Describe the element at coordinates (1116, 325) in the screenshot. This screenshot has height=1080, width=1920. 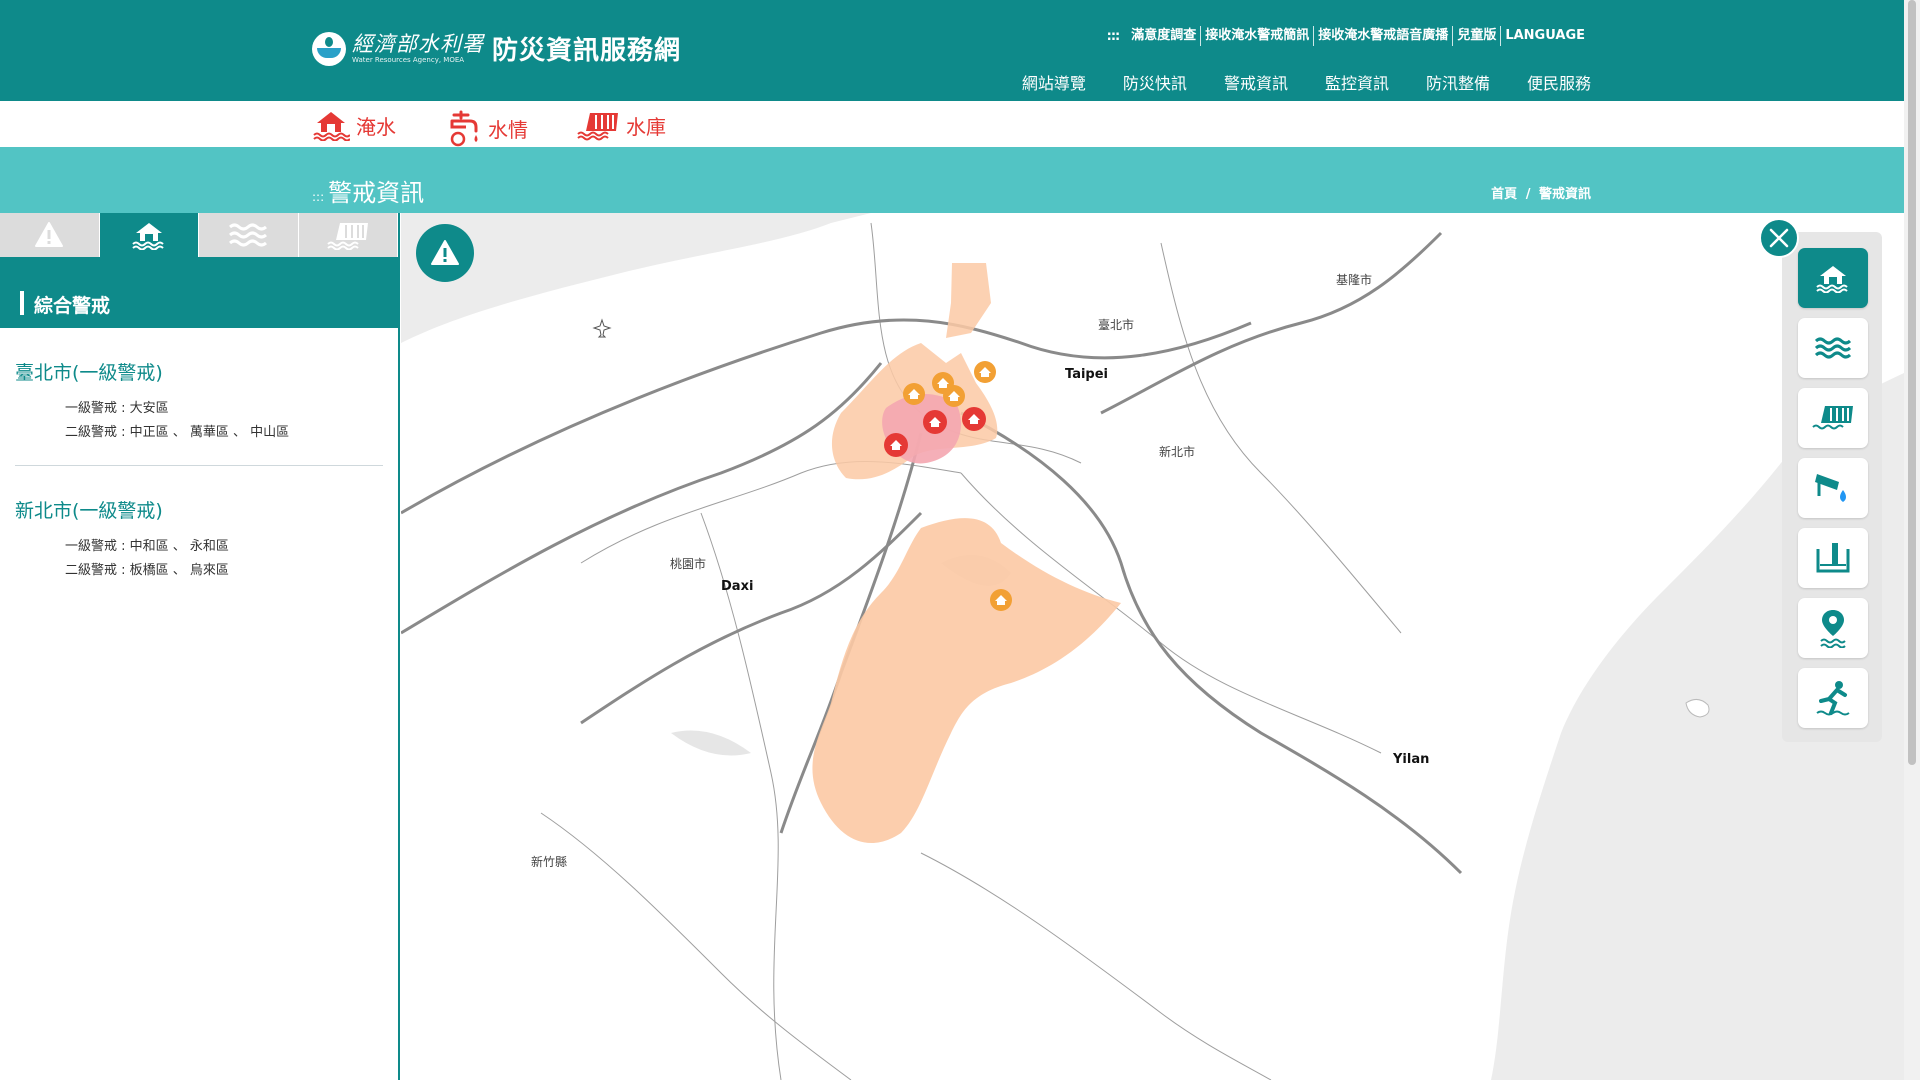
I see `map-label-taipei-city: 臺北市` at that location.